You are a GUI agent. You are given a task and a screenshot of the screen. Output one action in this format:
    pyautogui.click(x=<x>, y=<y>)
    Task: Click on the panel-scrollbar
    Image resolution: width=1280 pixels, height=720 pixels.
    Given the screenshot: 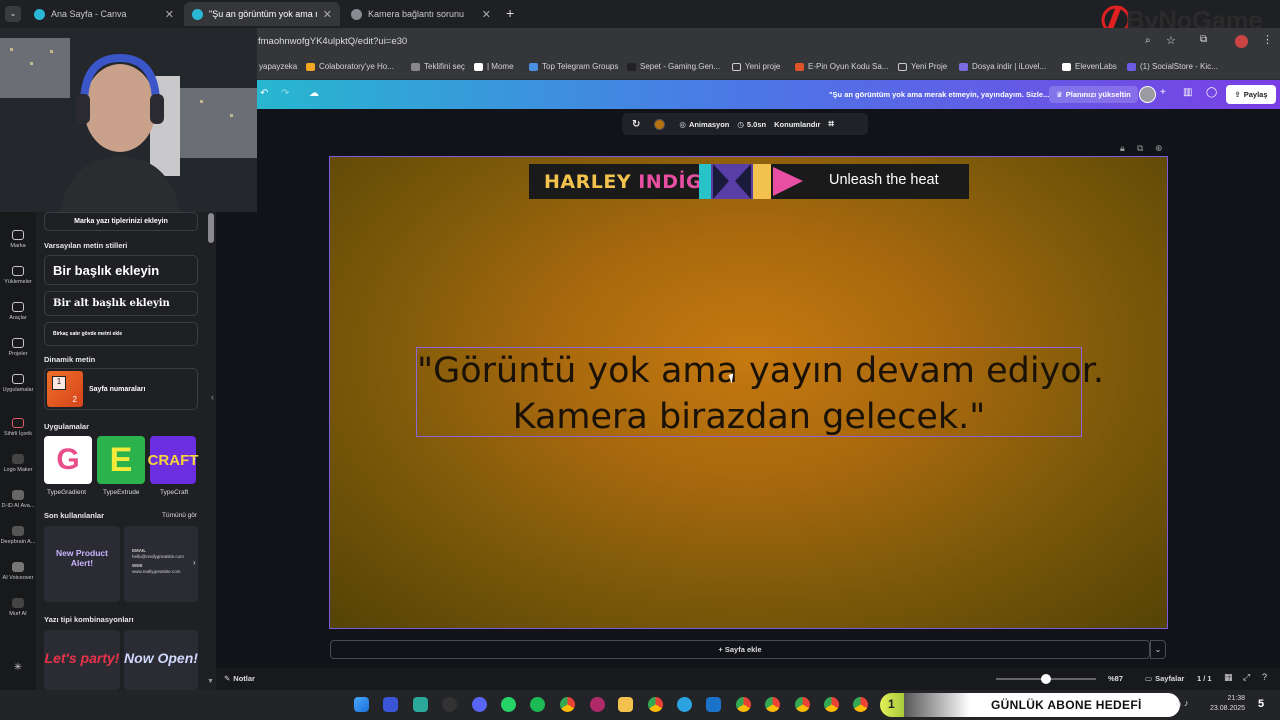 What is the action you would take?
    pyautogui.click(x=211, y=228)
    